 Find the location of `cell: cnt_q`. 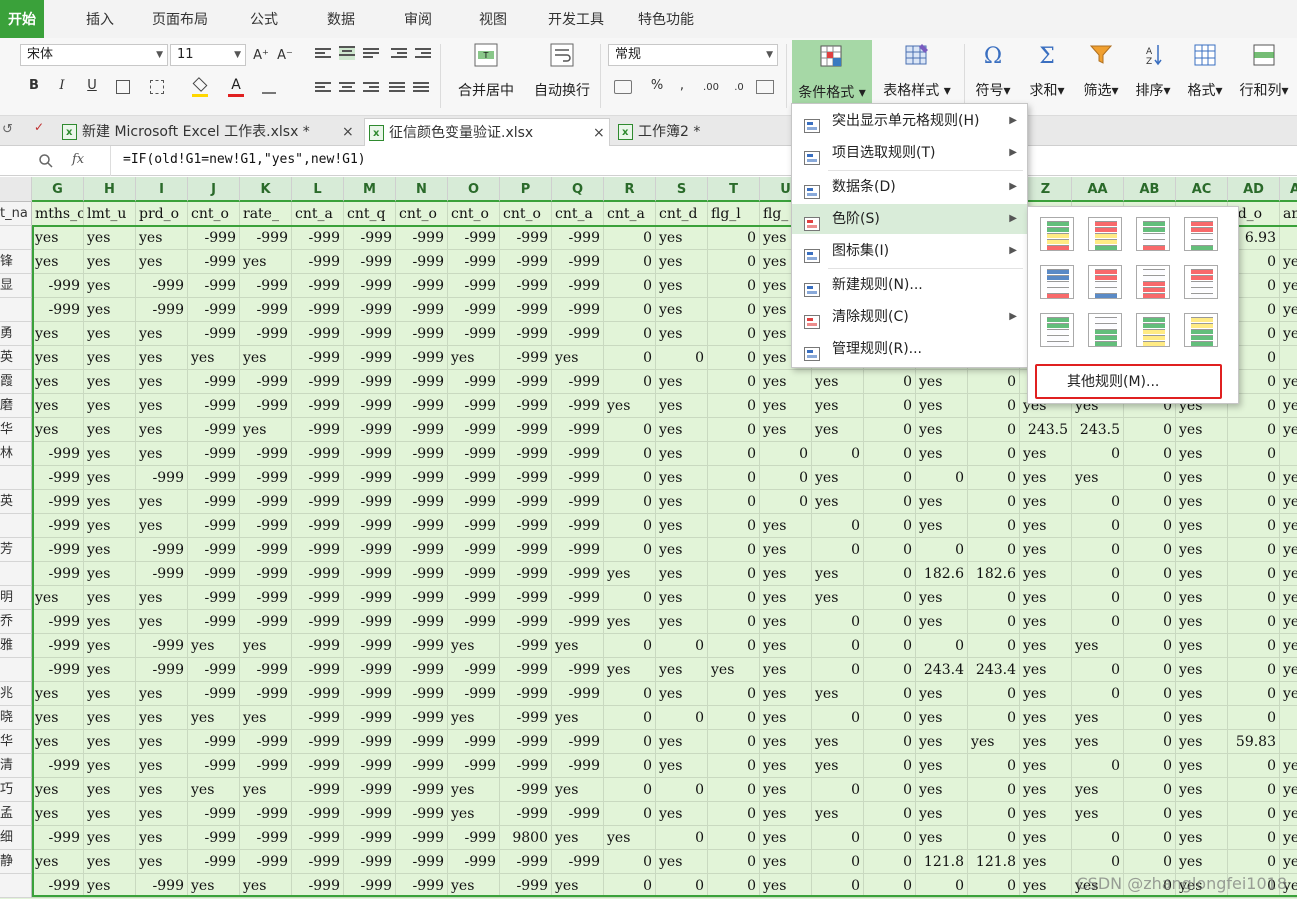

cell: cnt_q is located at coordinates (370, 214).